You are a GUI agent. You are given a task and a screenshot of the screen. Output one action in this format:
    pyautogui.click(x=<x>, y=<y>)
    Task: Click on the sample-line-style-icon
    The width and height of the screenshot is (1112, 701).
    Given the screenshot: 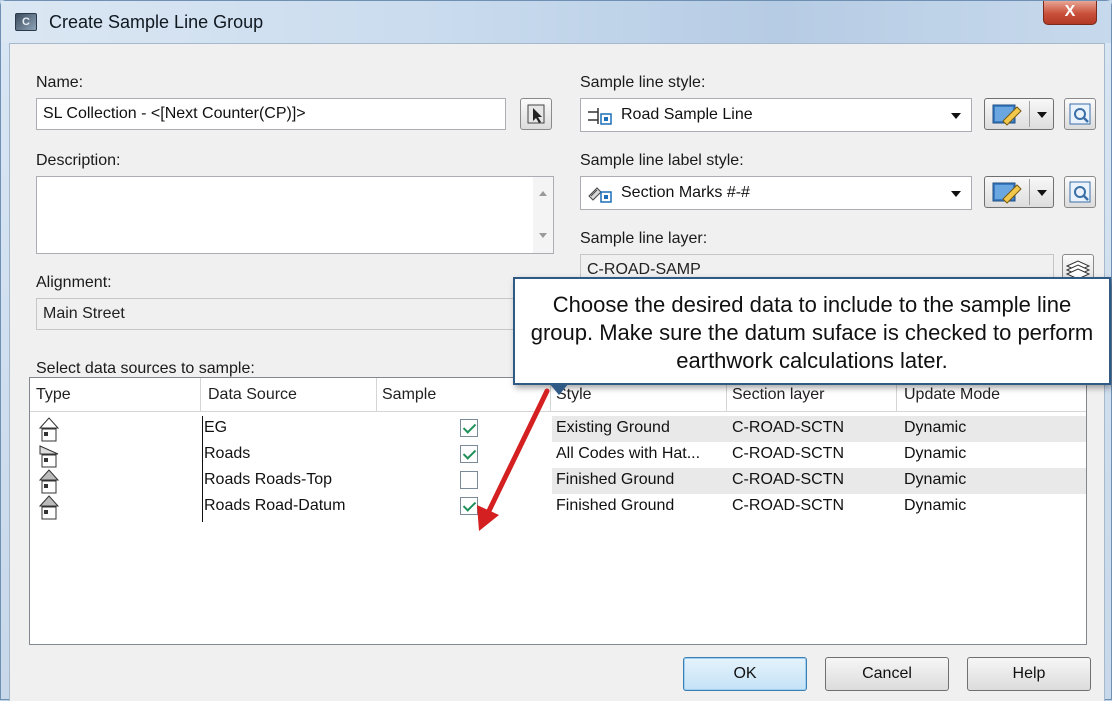 What is the action you would take?
    pyautogui.click(x=600, y=116)
    